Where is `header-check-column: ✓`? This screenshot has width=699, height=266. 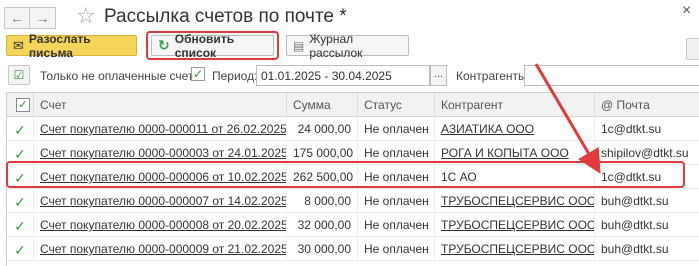
header-check-column: ✓ is located at coordinates (20, 105).